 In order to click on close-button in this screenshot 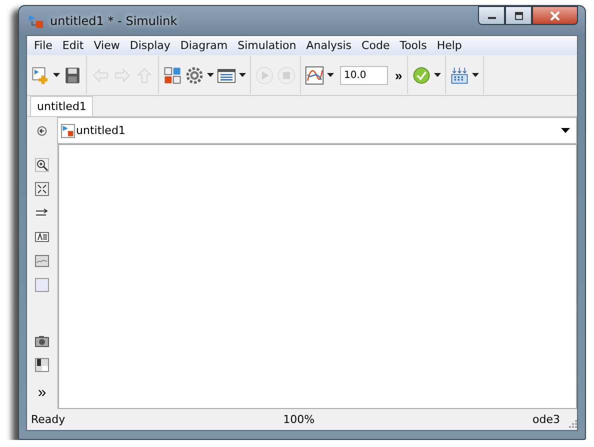, I will do `click(555, 15)`.